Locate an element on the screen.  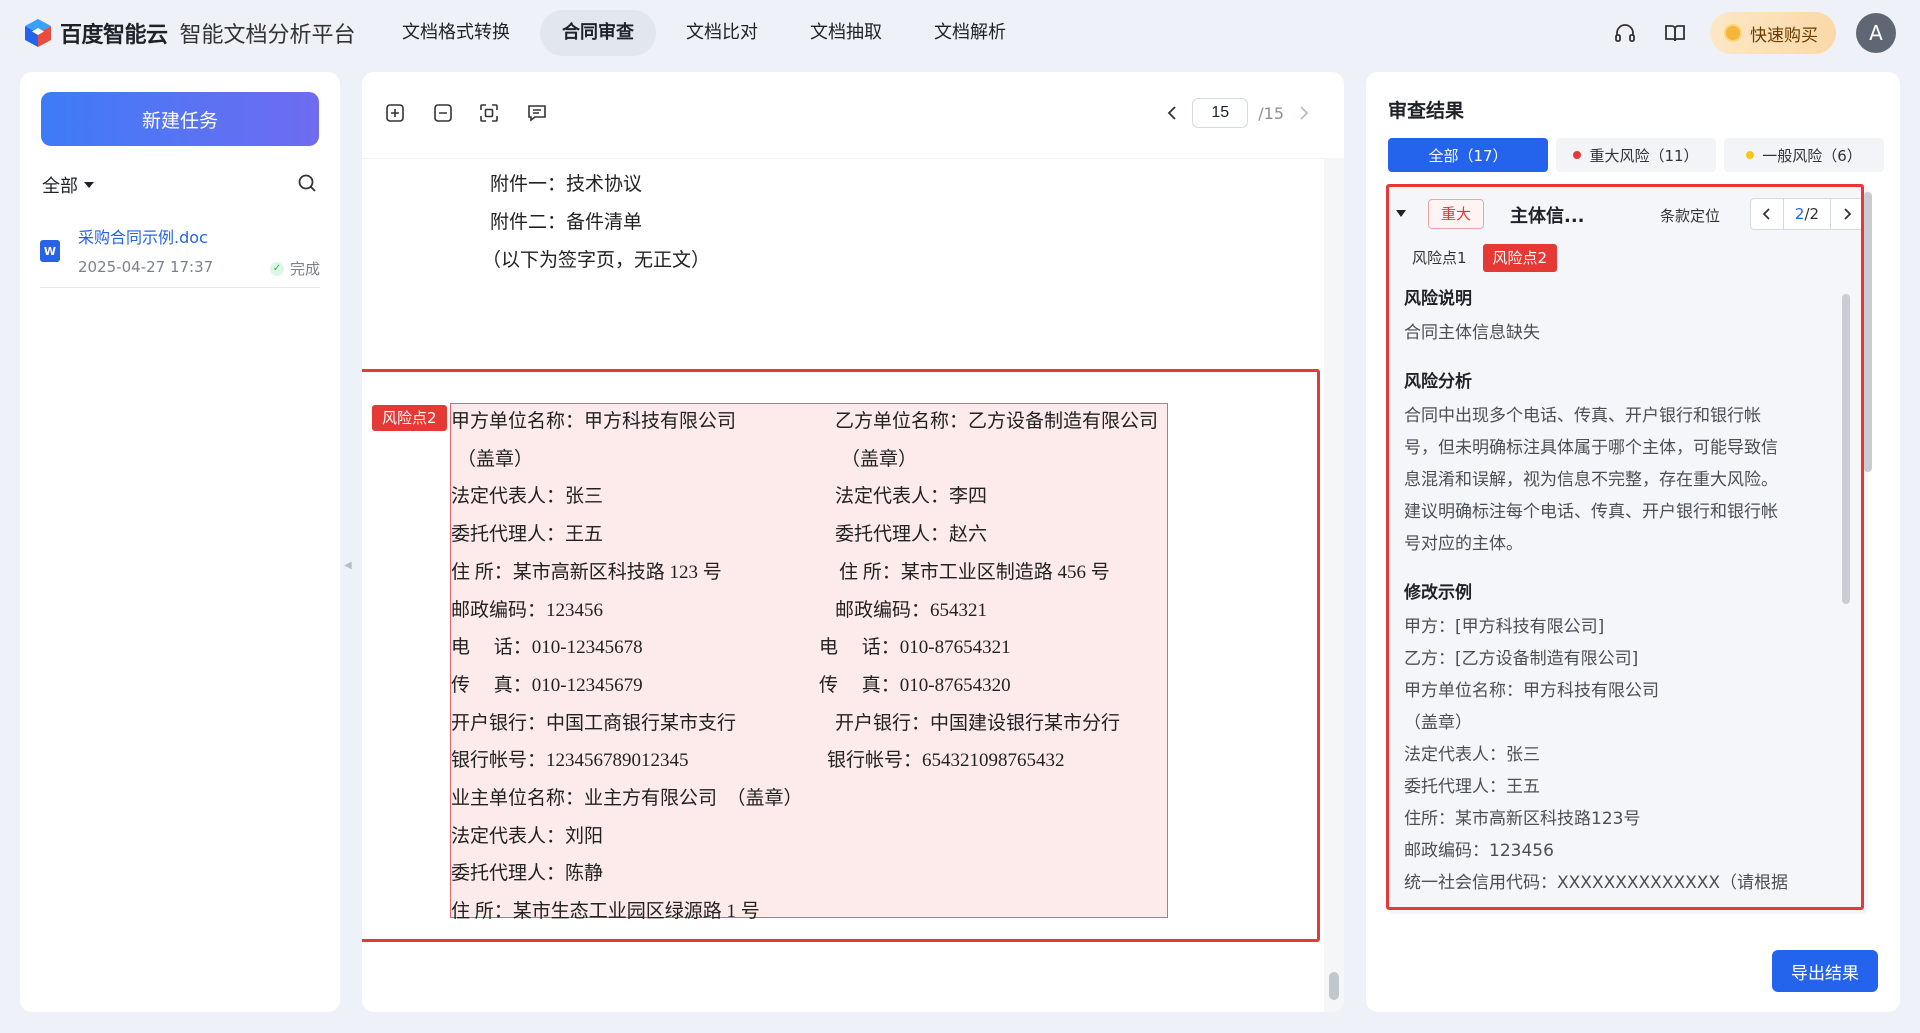
signature-line: 电 话：010-87654321 is located at coordinates (915, 648).